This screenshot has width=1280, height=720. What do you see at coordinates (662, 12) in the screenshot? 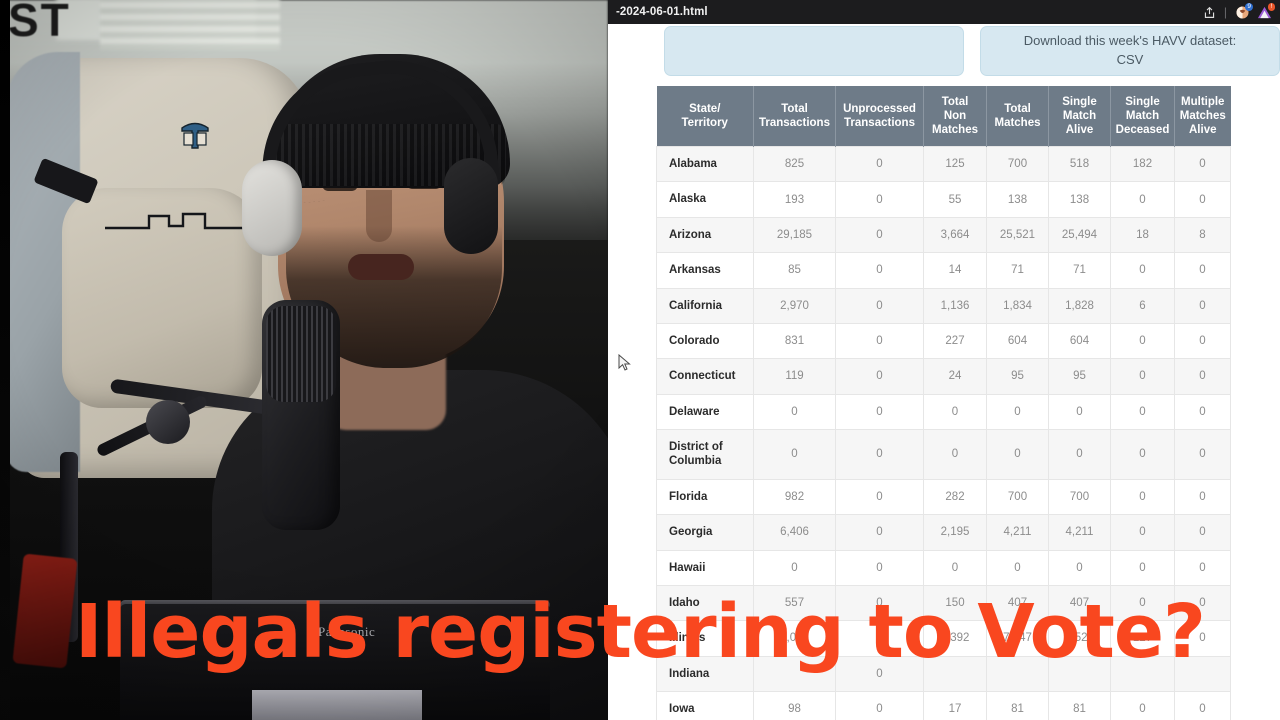
I see `tab-title: -2024-06-01.html` at bounding box center [662, 12].